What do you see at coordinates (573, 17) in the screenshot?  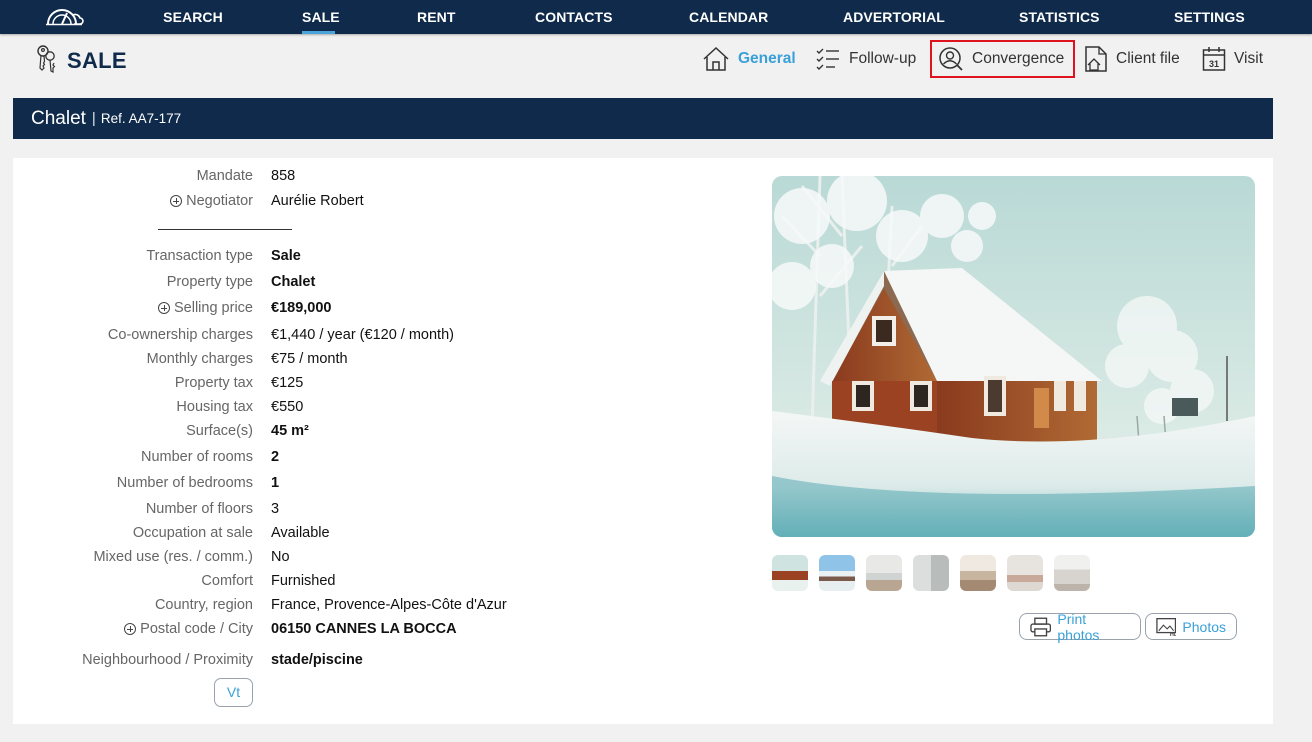 I see `nav-contacts: CONTACTS` at bounding box center [573, 17].